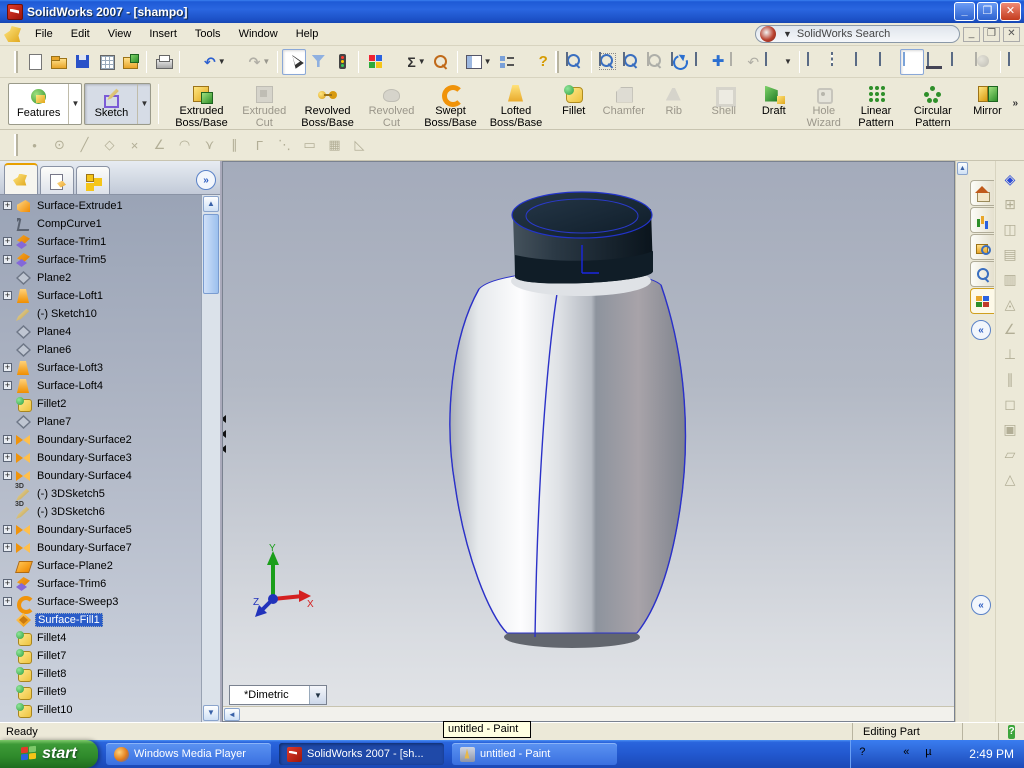 The image size is (1024, 768). What do you see at coordinates (44, 34) in the screenshot?
I see `menu-item: File` at bounding box center [44, 34].